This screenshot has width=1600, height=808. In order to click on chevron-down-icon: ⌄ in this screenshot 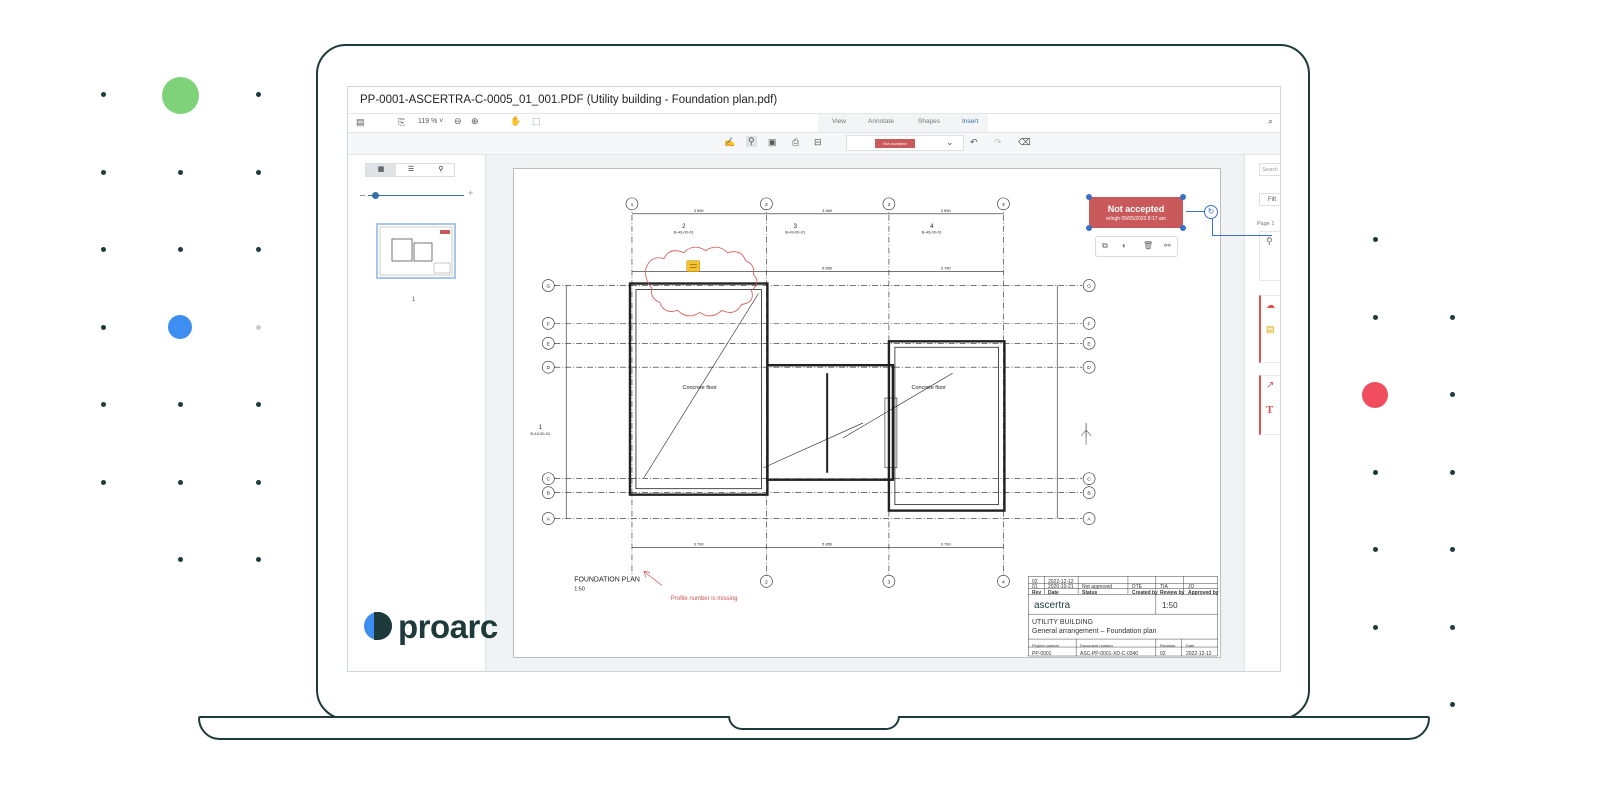, I will do `click(950, 142)`.